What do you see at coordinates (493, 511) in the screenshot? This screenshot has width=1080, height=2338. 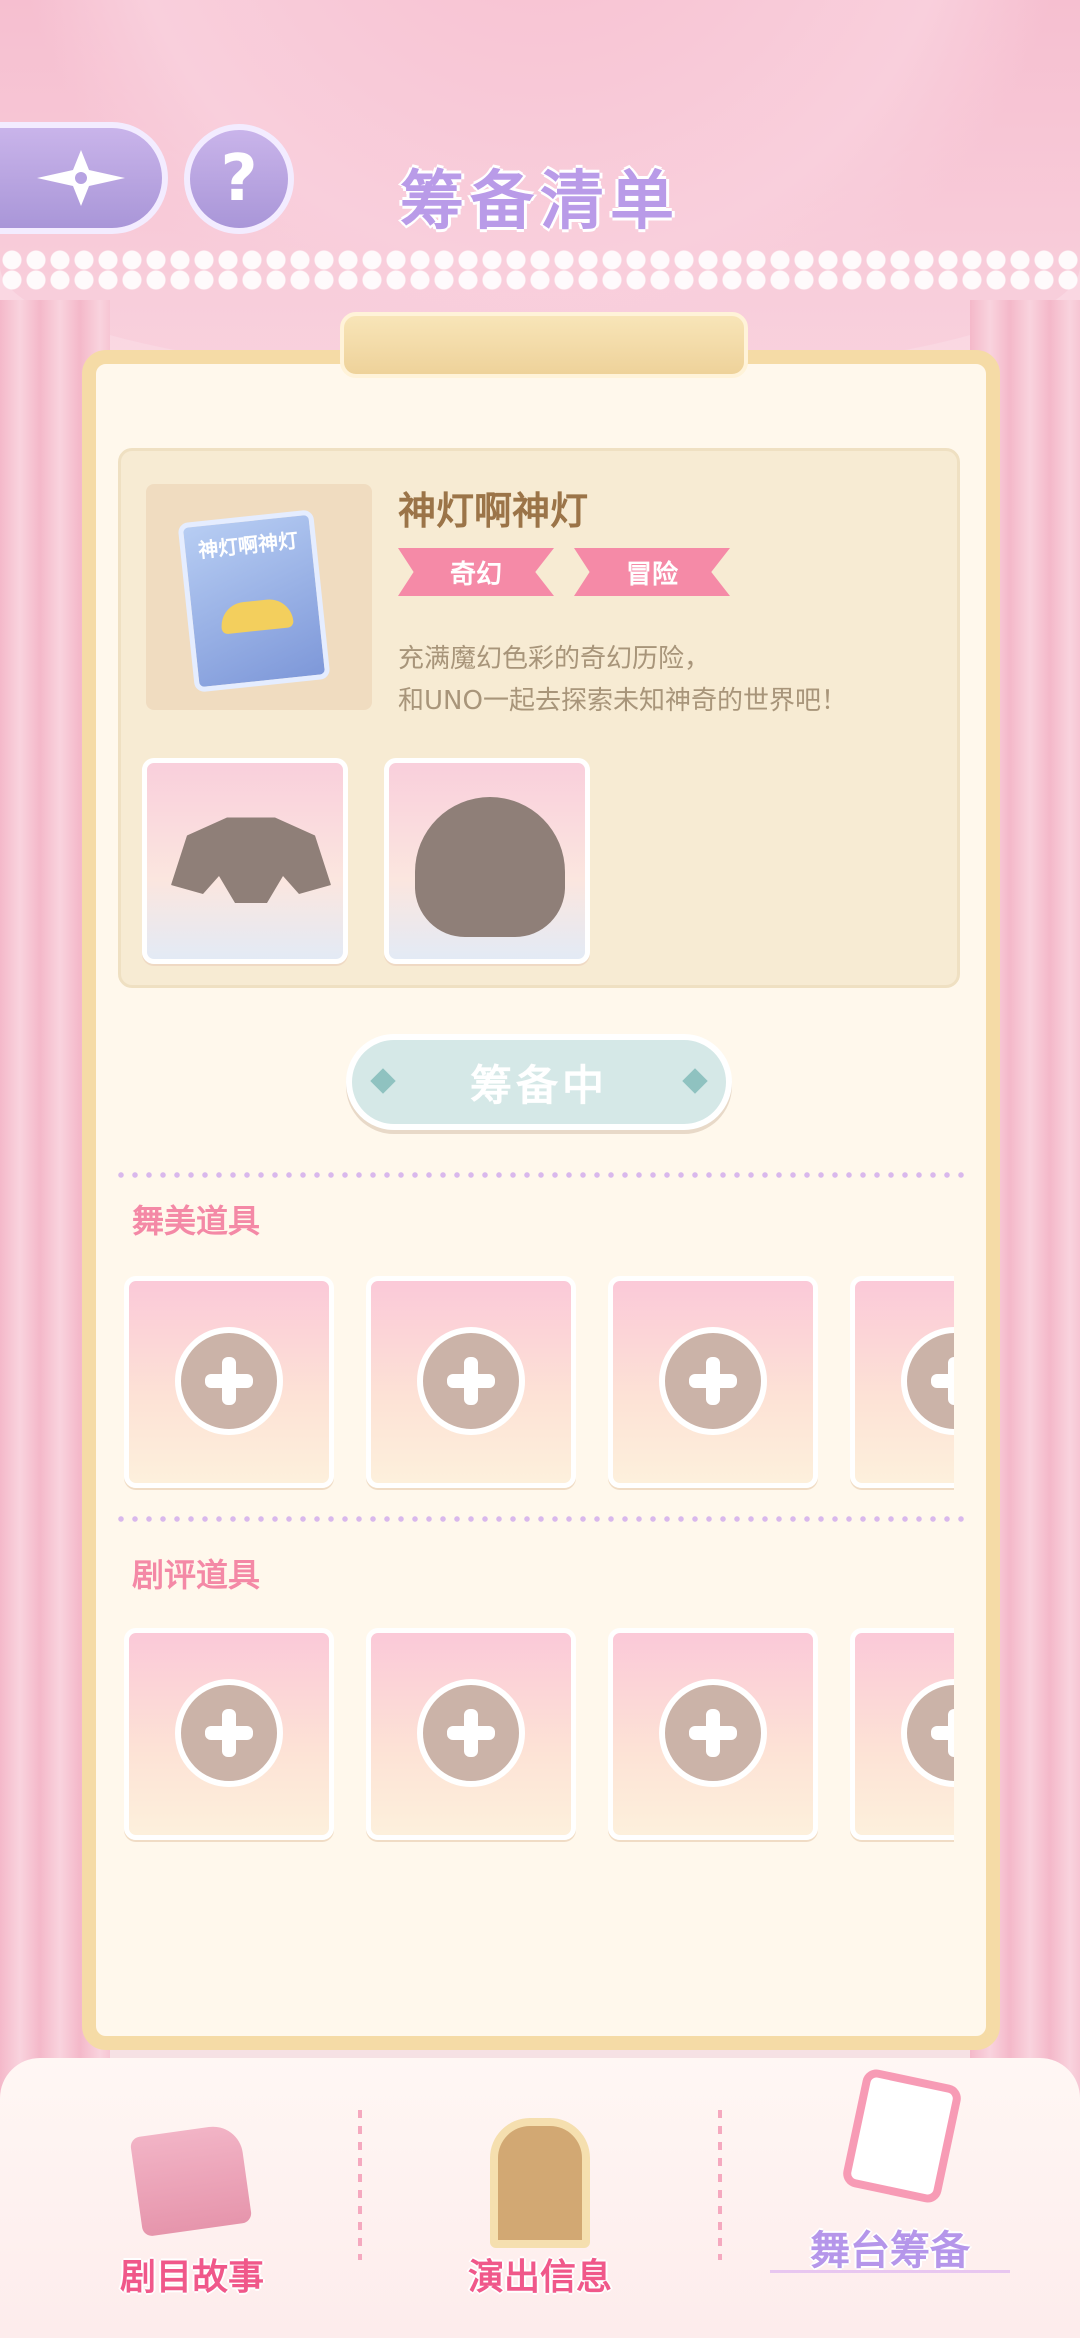 I see `story-title: 神灯啊神灯` at bounding box center [493, 511].